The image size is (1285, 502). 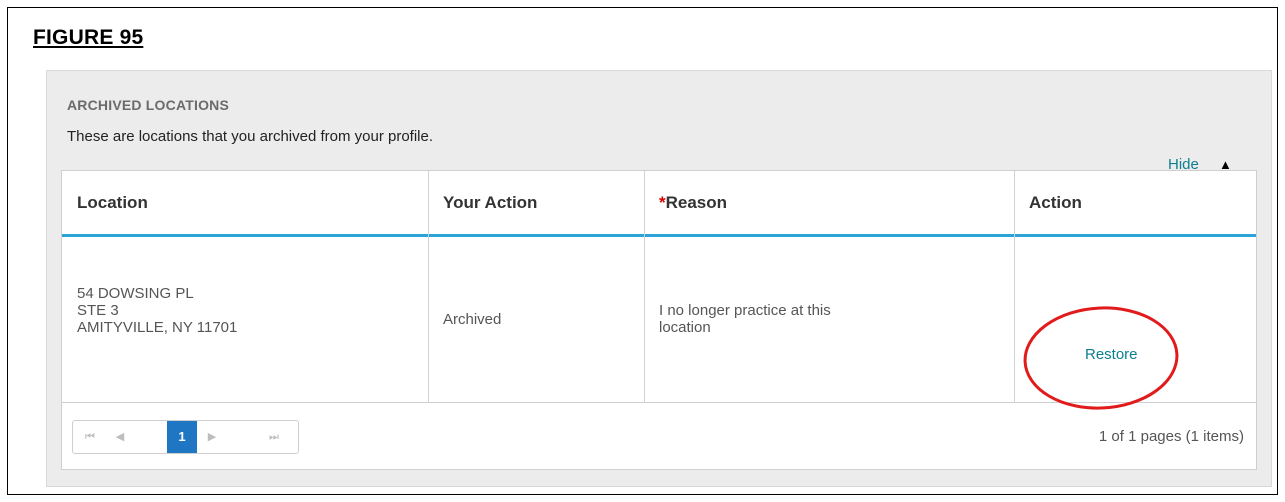 I want to click on pager-info: 1 of 1 pages (1 items), so click(x=1171, y=436).